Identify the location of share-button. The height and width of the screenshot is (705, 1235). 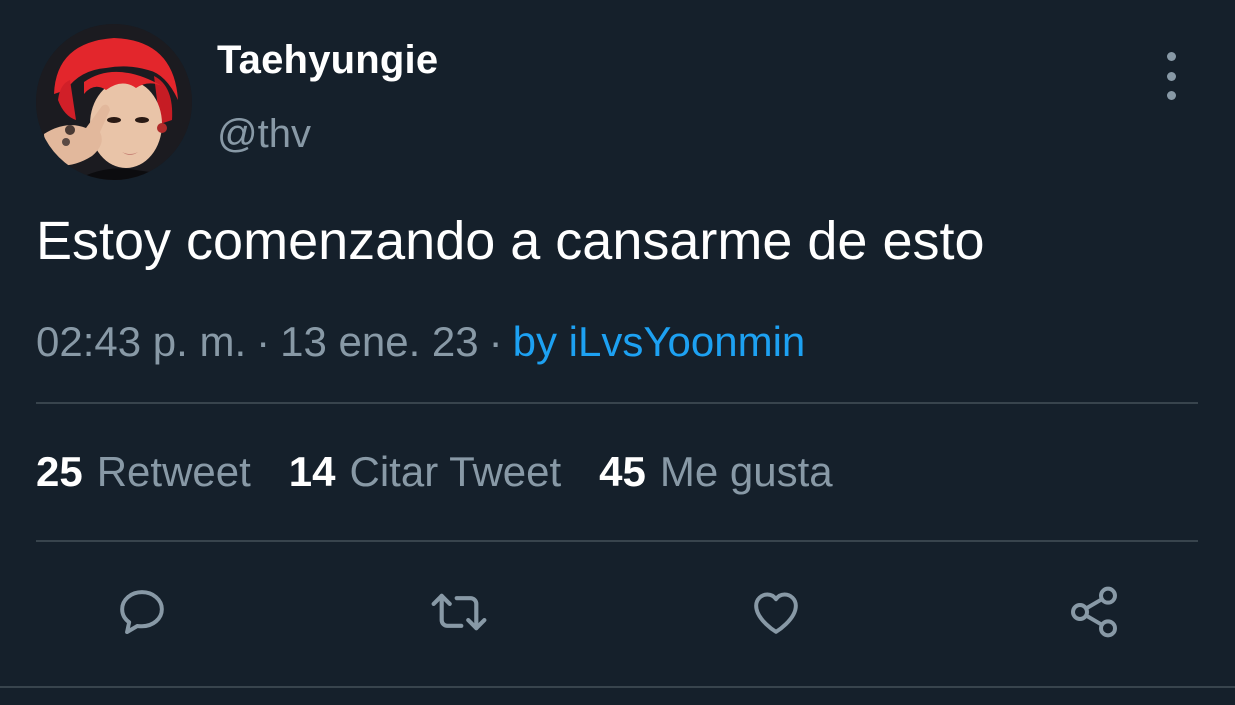
(1094, 612).